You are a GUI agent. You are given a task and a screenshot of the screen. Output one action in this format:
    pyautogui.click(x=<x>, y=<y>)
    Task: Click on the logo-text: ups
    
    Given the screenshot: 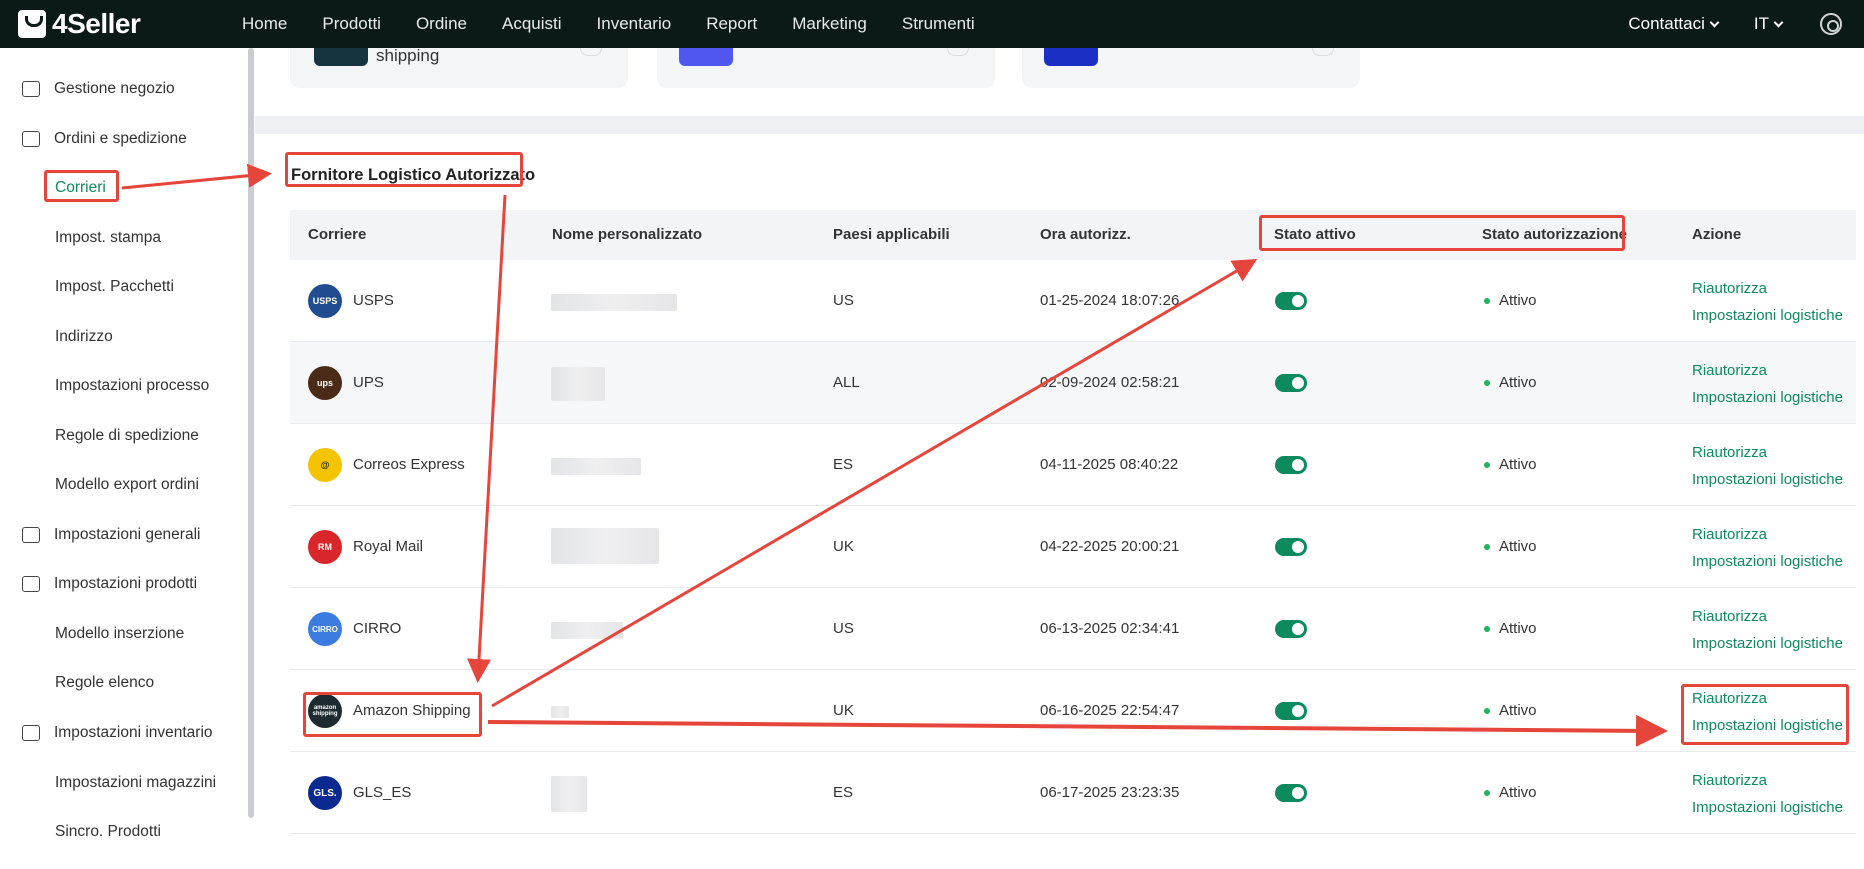 What is the action you would take?
    pyautogui.click(x=324, y=383)
    